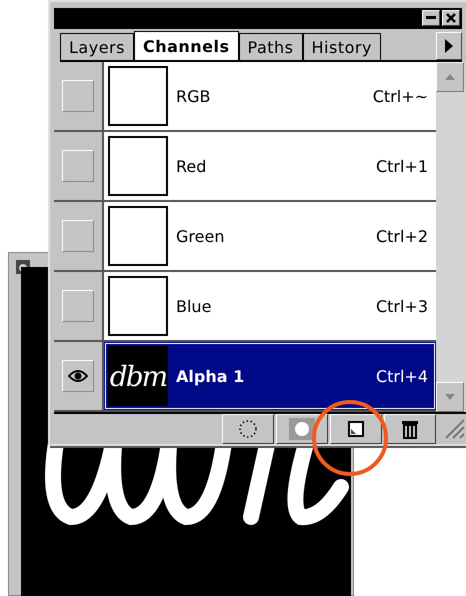 The width and height of the screenshot is (466, 596). I want to click on channel-shortcut: Ctrl+1, so click(402, 166).